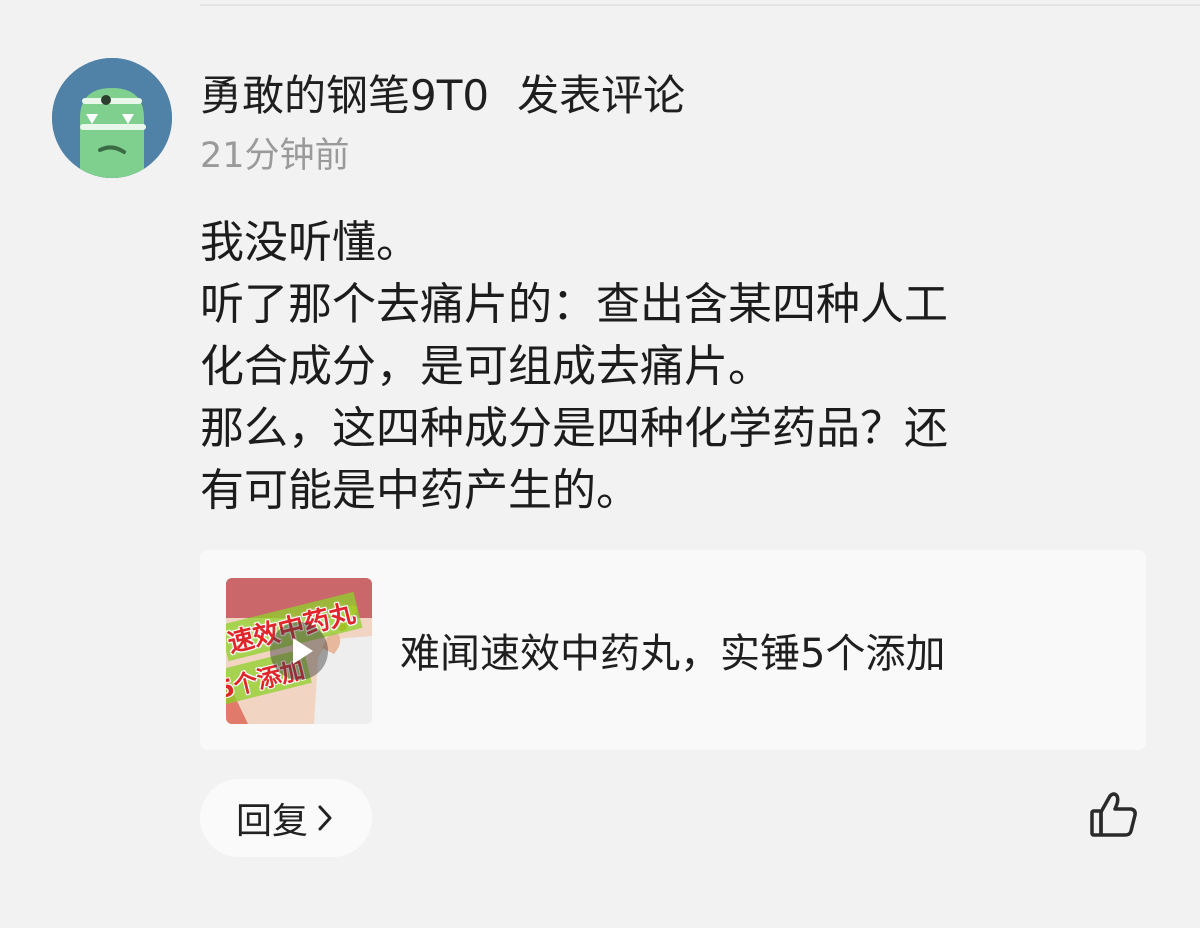  What do you see at coordinates (325, 818) in the screenshot?
I see `chevron-right-icon` at bounding box center [325, 818].